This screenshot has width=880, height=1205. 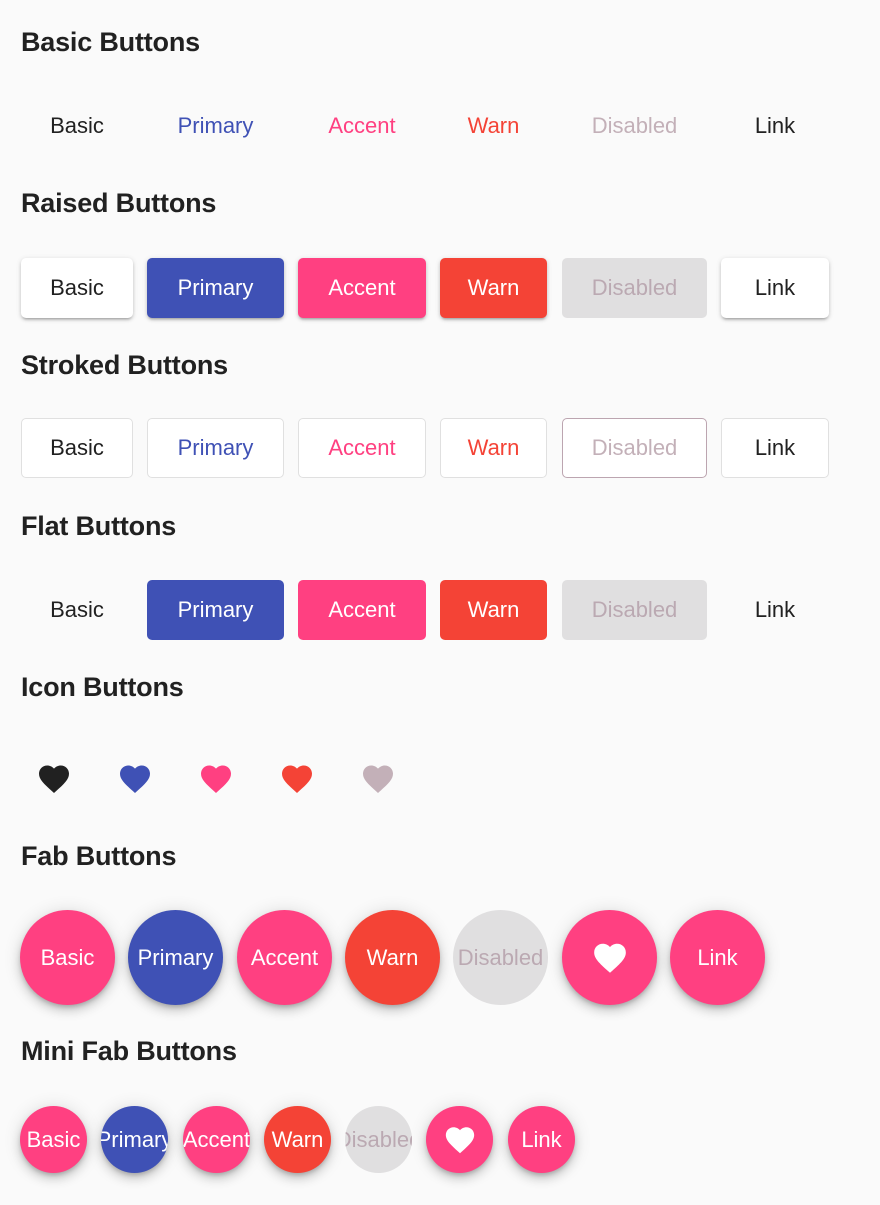 What do you see at coordinates (775, 610) in the screenshot?
I see `flat-button-link: Link` at bounding box center [775, 610].